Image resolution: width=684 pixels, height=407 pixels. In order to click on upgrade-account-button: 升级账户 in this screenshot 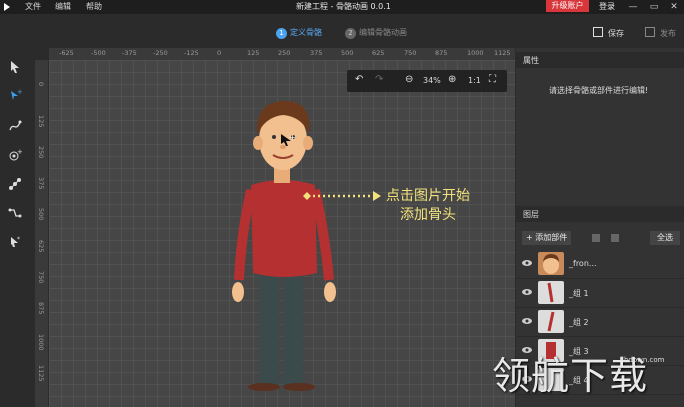, I will do `click(567, 6)`.